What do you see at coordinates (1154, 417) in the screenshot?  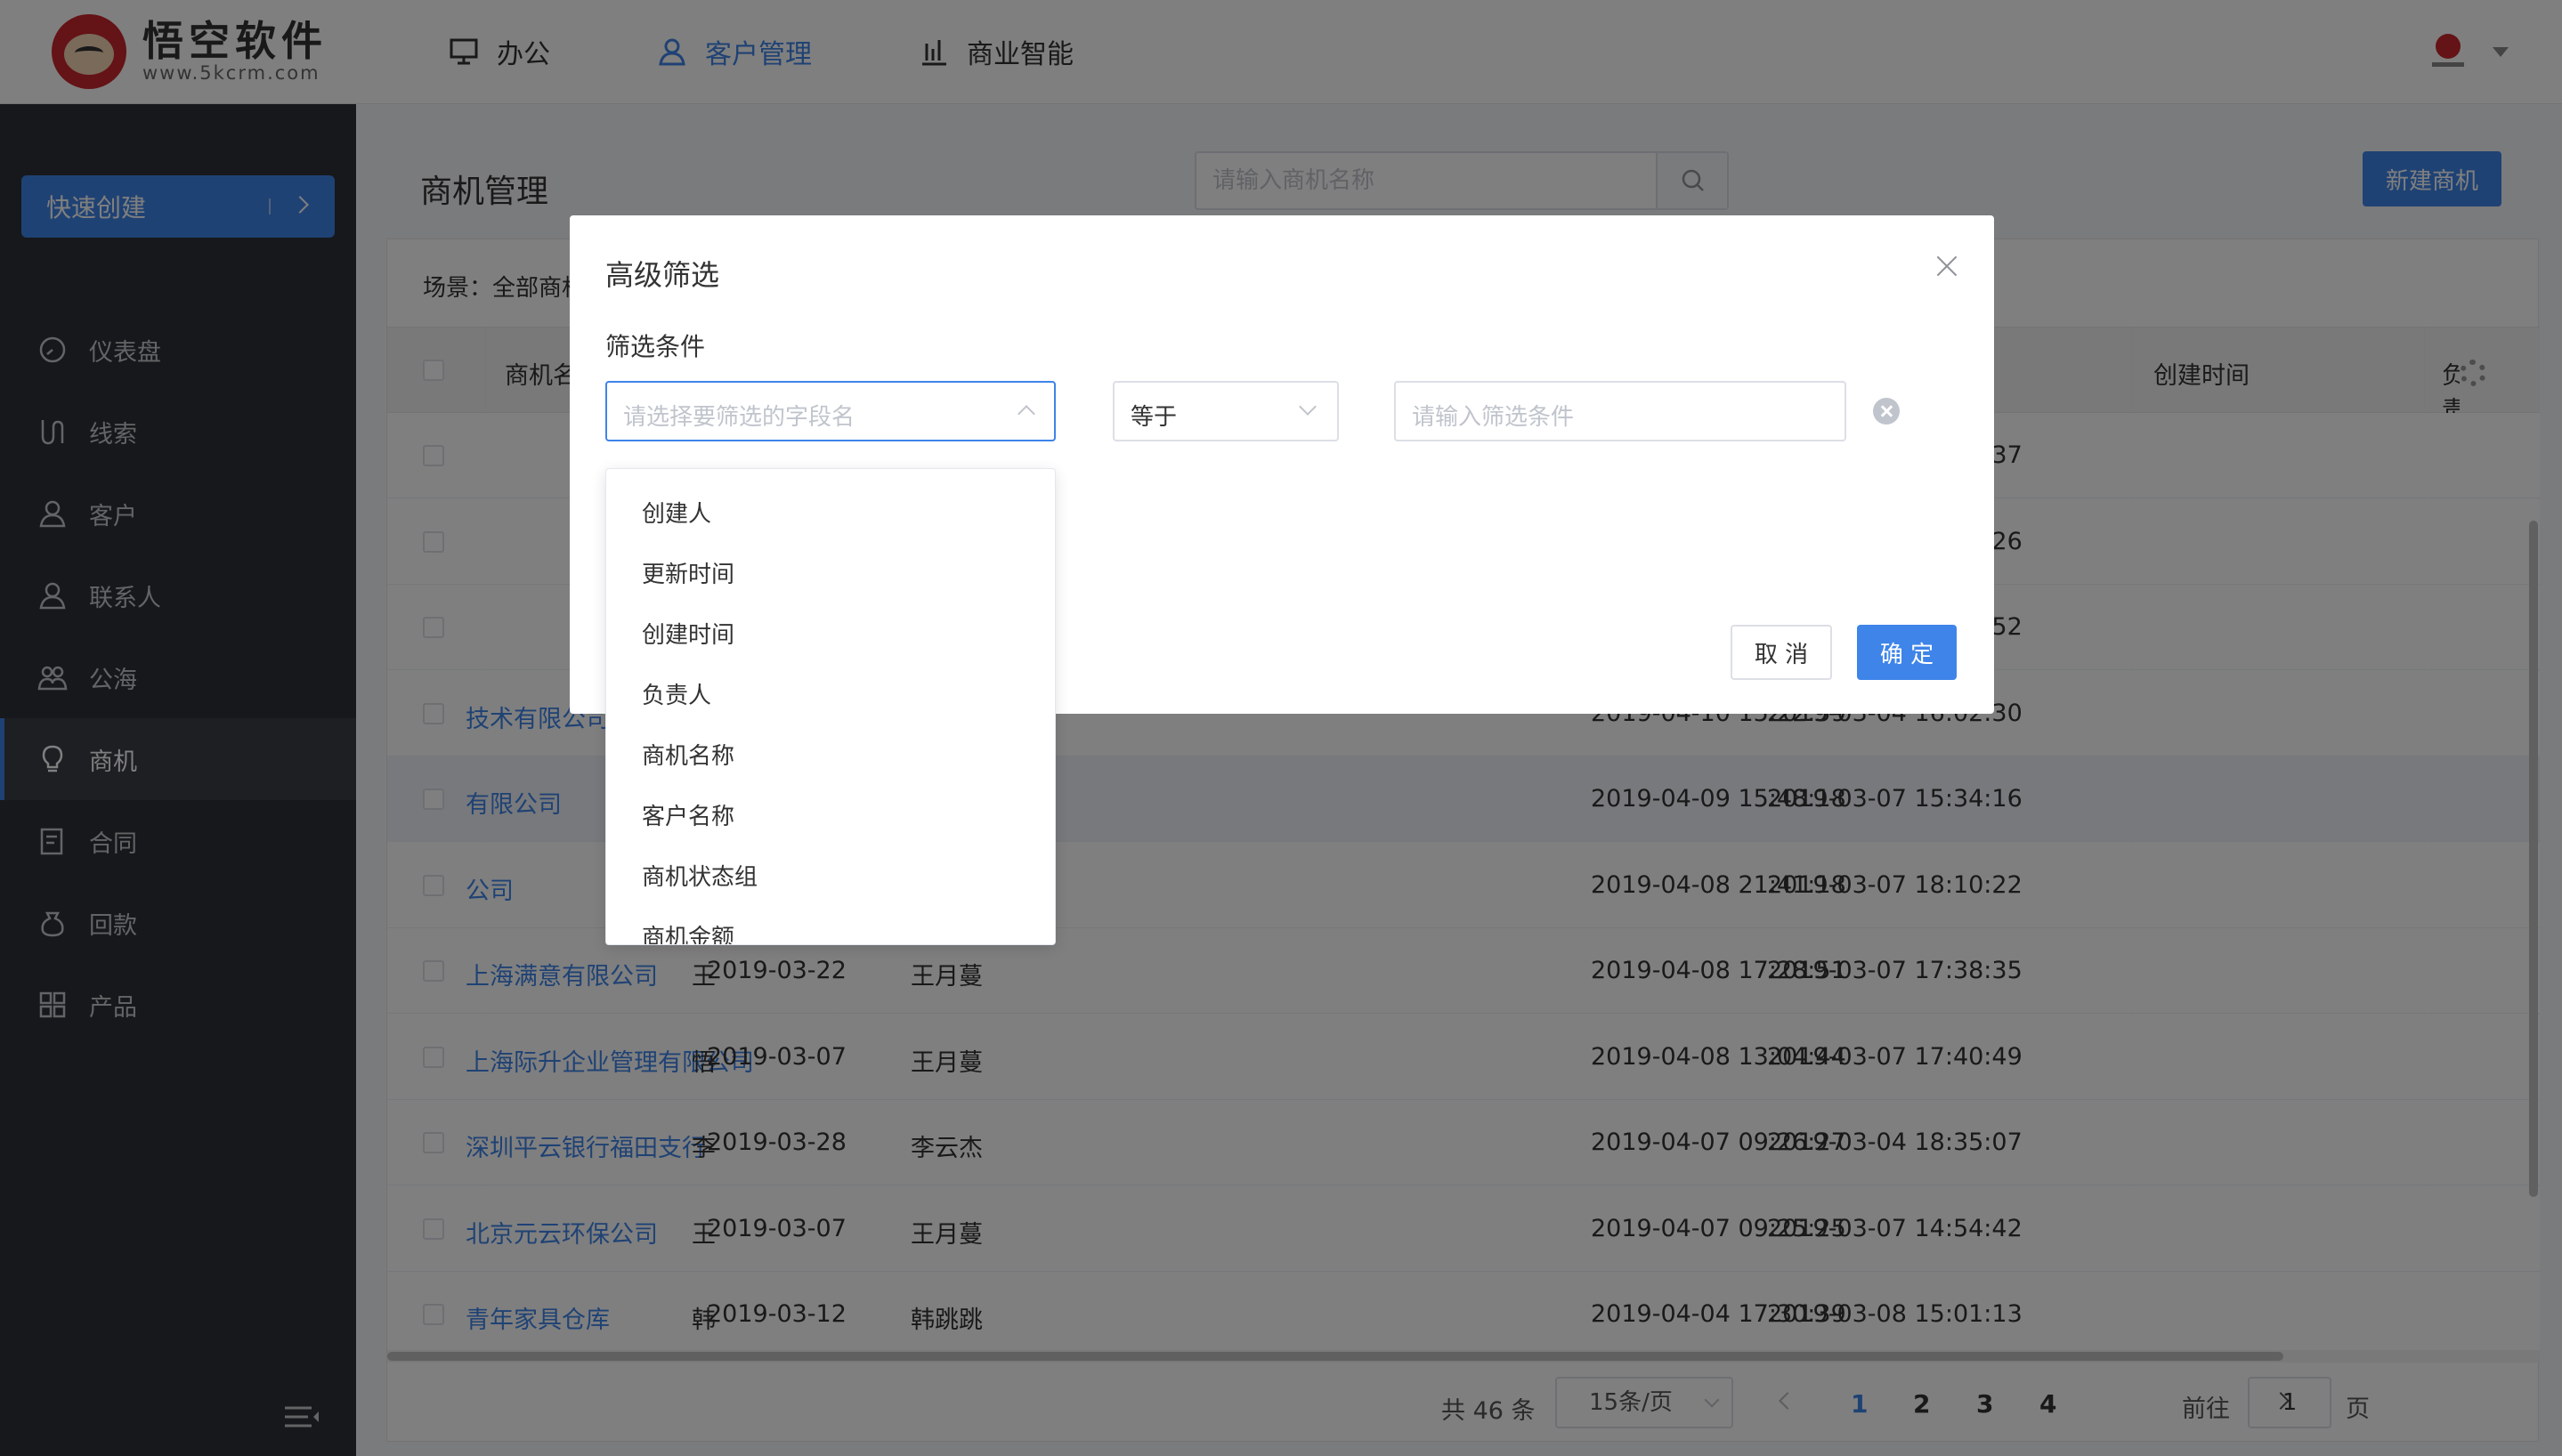 I see `operator-value: 等于` at bounding box center [1154, 417].